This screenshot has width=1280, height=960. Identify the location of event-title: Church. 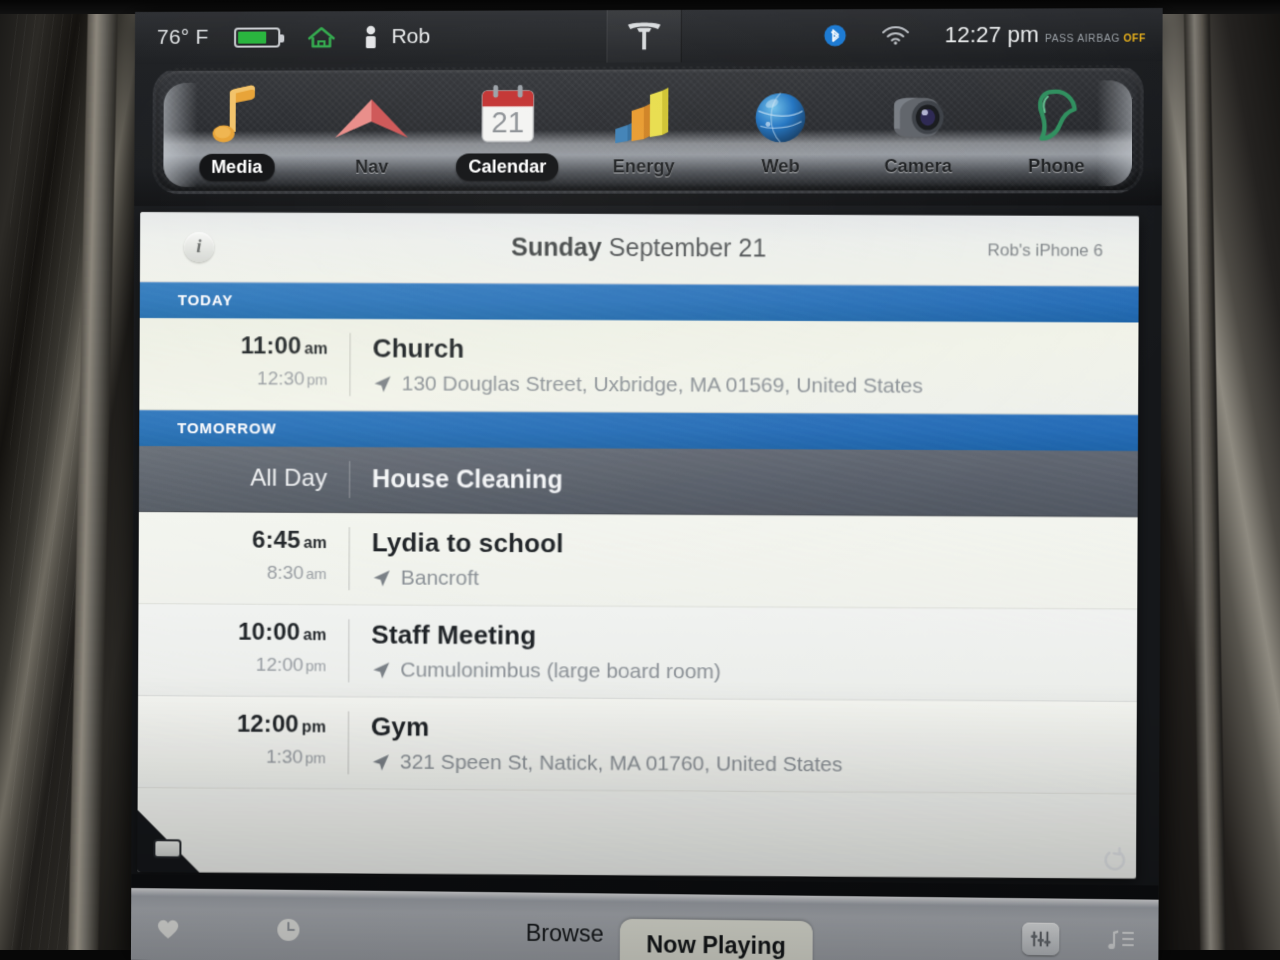
(418, 348).